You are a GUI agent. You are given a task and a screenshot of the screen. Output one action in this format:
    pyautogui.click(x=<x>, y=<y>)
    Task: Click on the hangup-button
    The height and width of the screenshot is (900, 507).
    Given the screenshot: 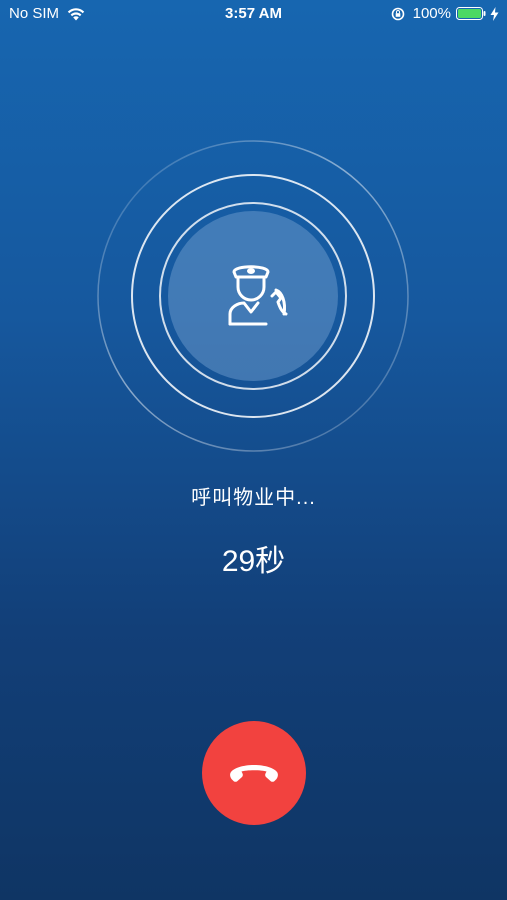 What is the action you would take?
    pyautogui.click(x=254, y=773)
    